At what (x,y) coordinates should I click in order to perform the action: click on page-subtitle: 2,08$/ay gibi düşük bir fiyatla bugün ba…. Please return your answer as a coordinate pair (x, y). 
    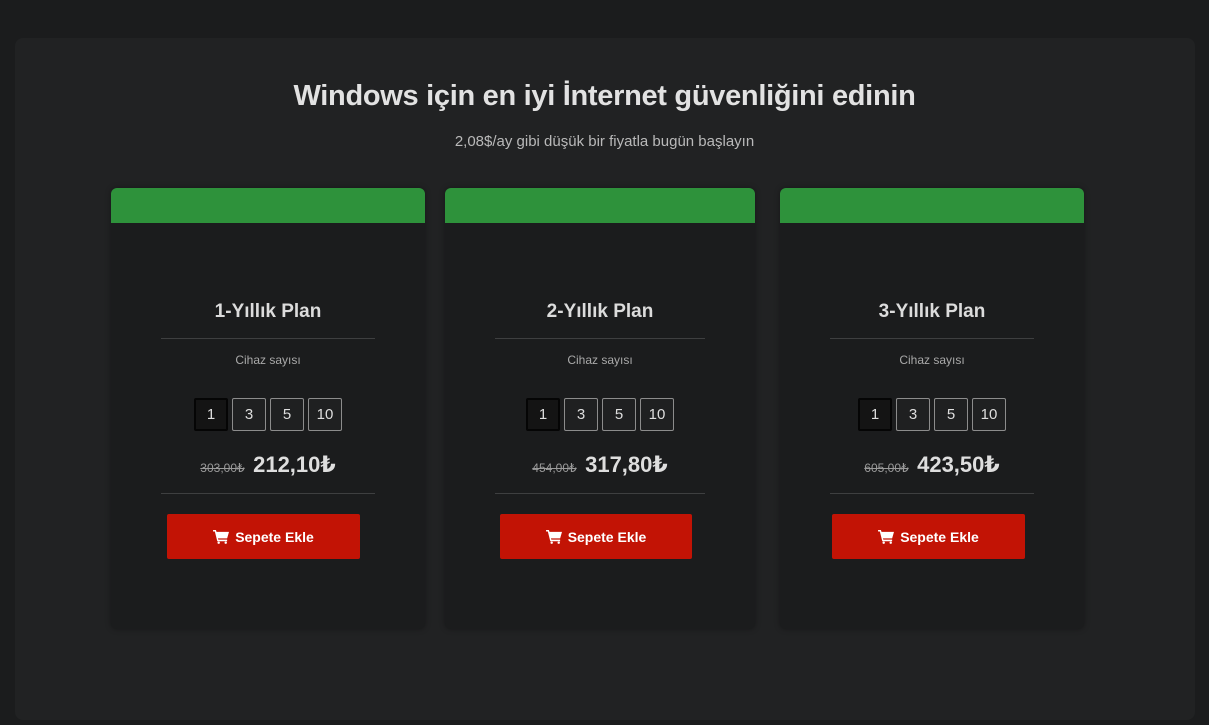
    Looking at the image, I should click on (604, 141).